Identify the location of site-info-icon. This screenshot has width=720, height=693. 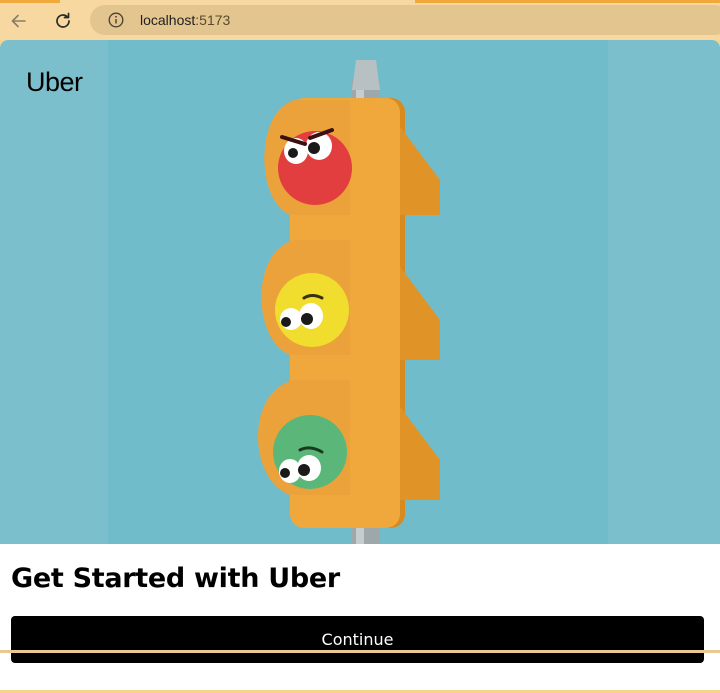
(116, 20).